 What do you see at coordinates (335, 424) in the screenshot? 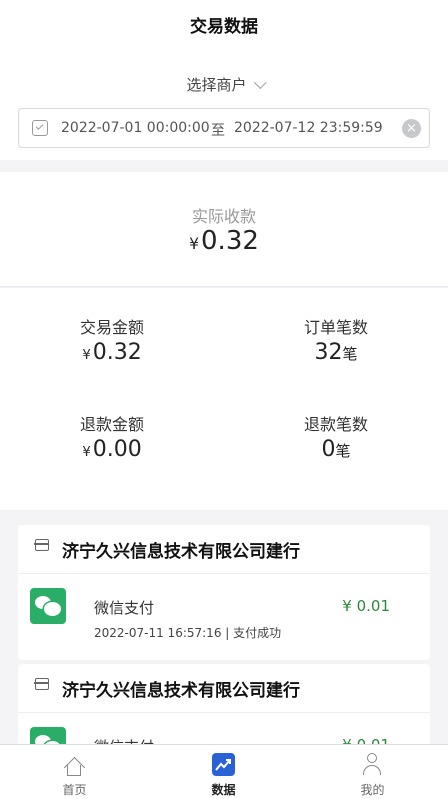
I see `refund-count-label: 退款笔数` at bounding box center [335, 424].